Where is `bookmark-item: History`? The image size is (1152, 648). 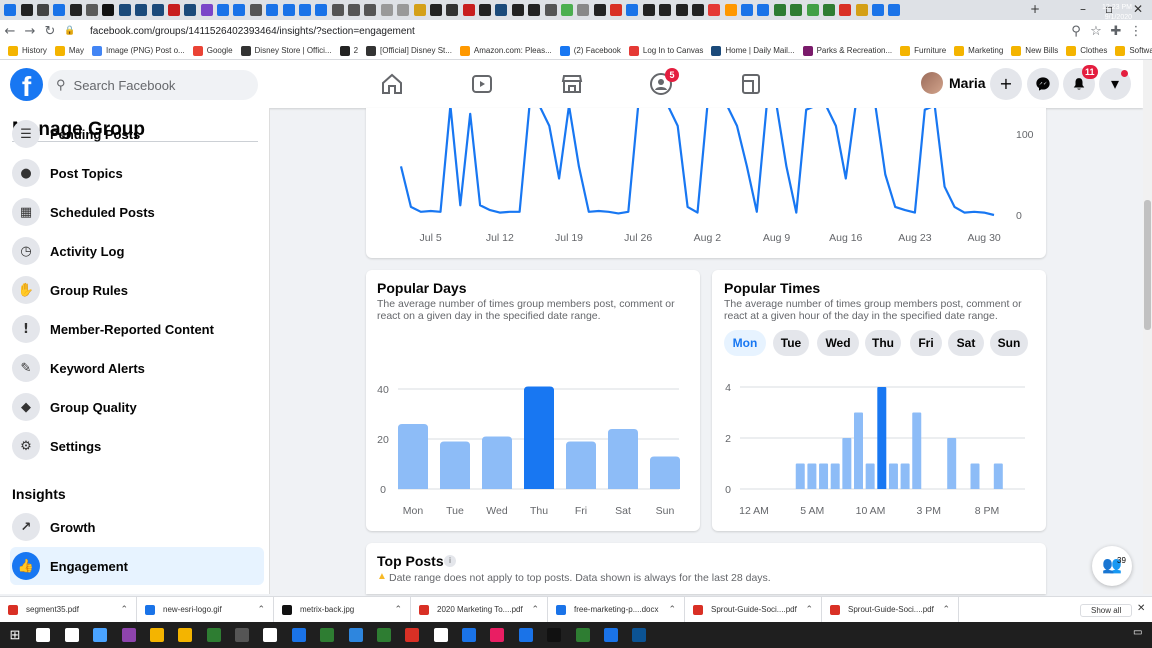
bookmark-item: History is located at coordinates (27, 50).